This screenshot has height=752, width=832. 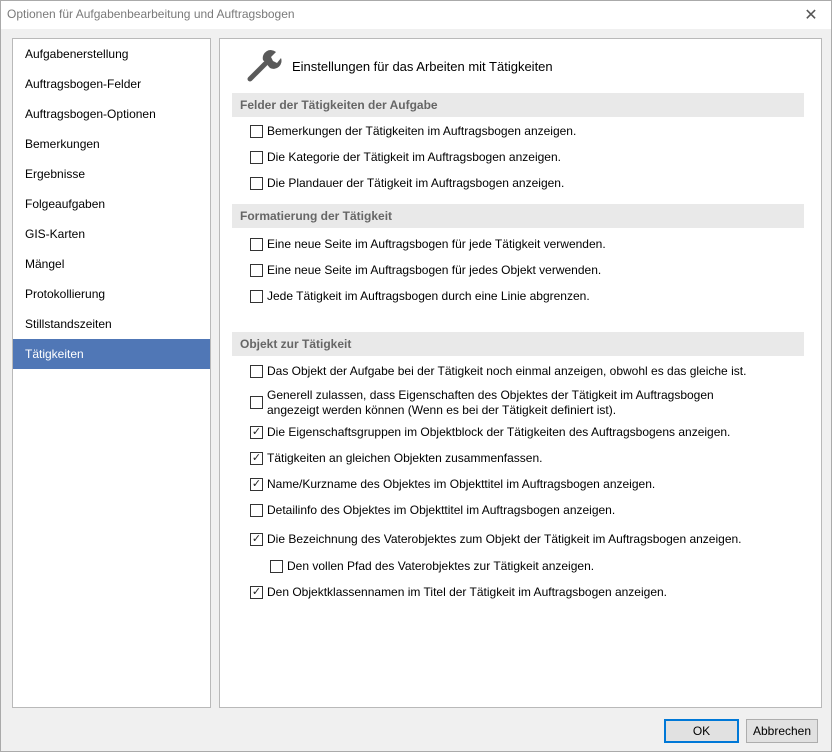 I want to click on sidebar-item-auftragsbogen-felder: Auftragsbogen-Felder, so click(x=111, y=84).